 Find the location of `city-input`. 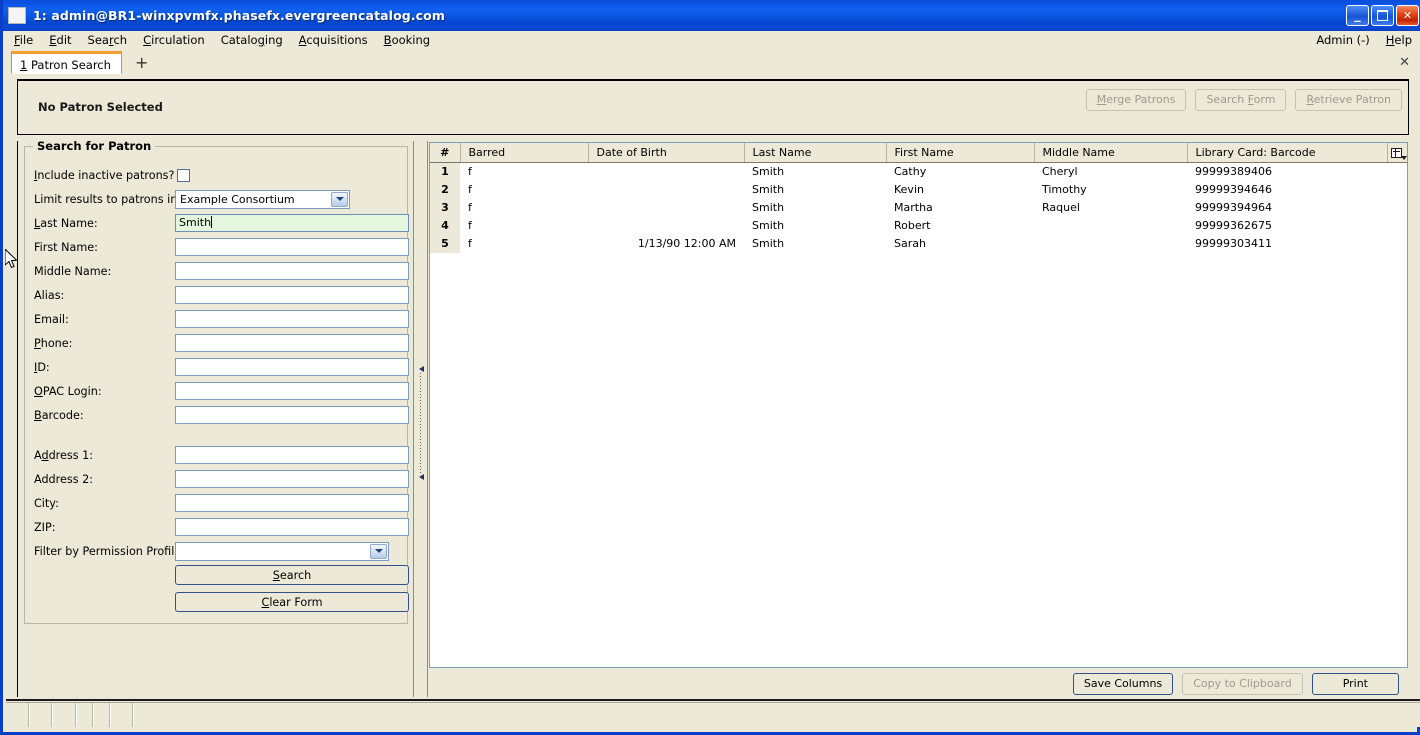

city-input is located at coordinates (292, 503).